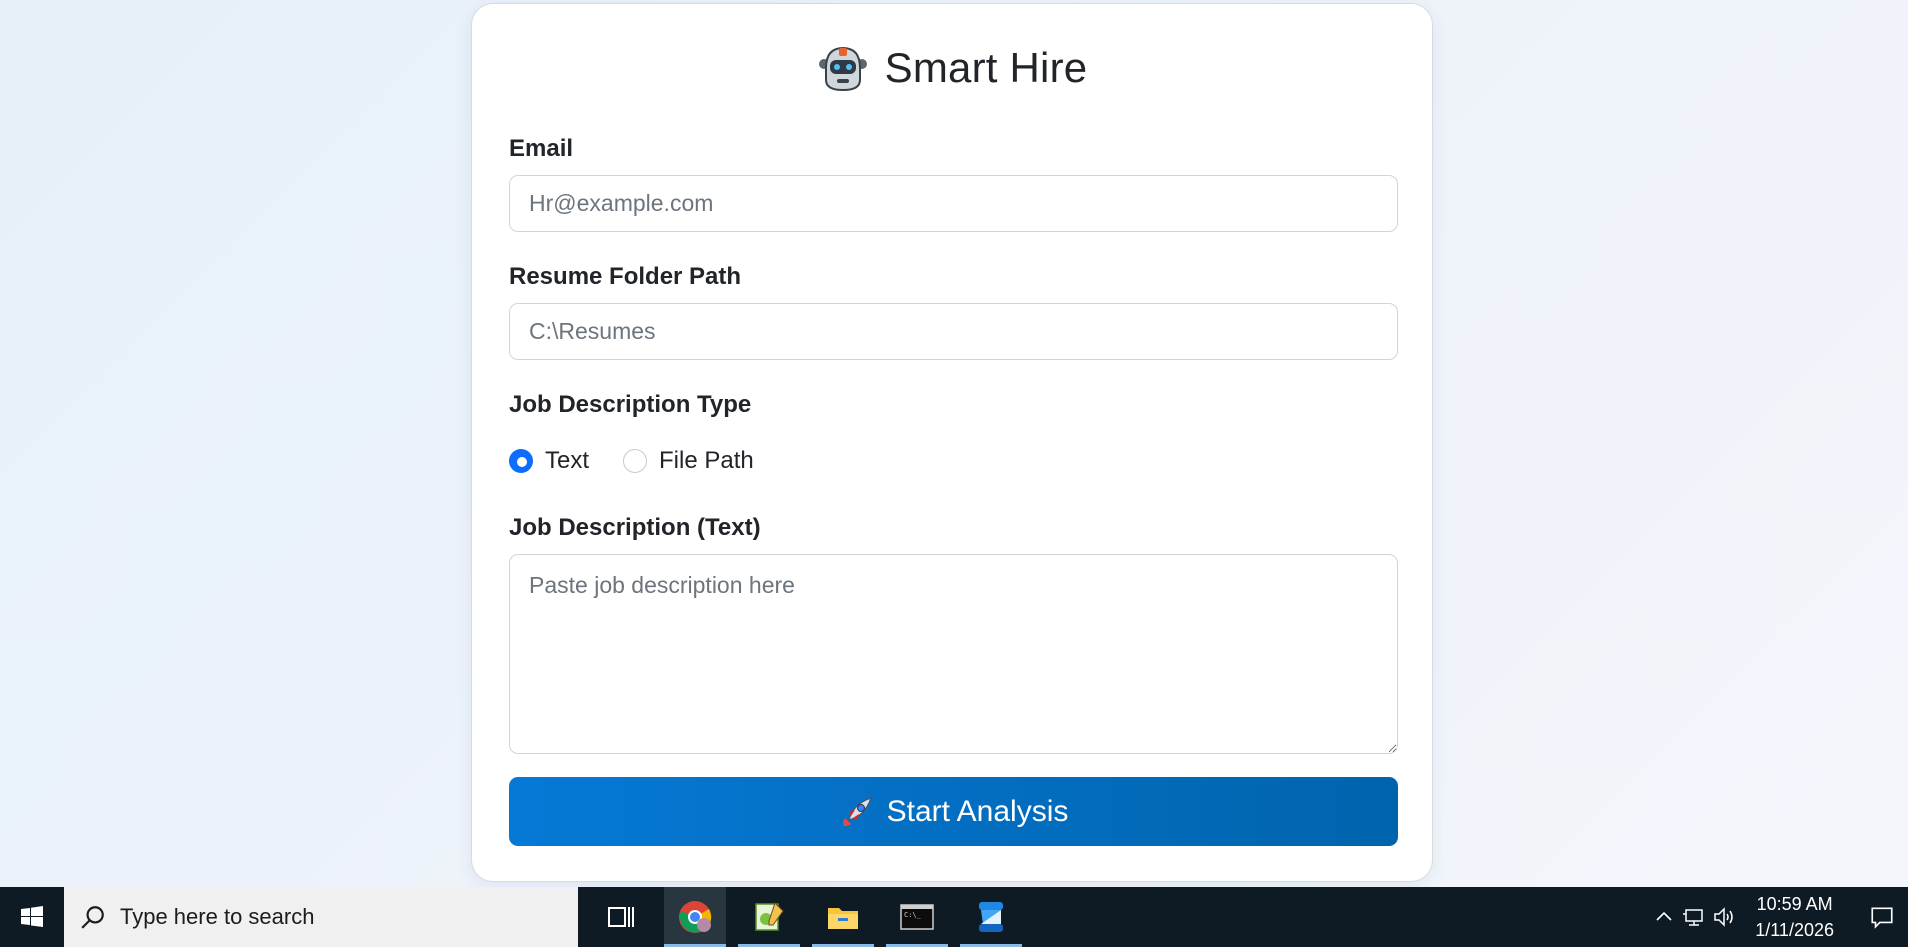 The height and width of the screenshot is (947, 1908). I want to click on show-hidden-icons-button, so click(1664, 917).